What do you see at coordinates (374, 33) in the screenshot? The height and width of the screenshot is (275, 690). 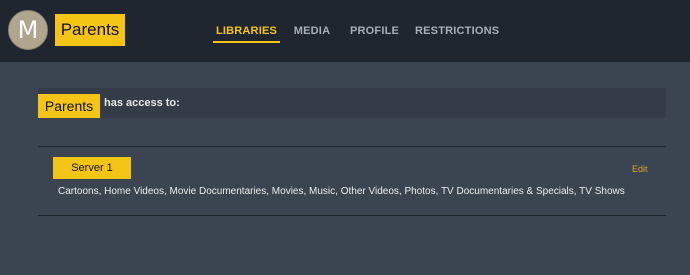 I see `tab-profile: PROFILE` at bounding box center [374, 33].